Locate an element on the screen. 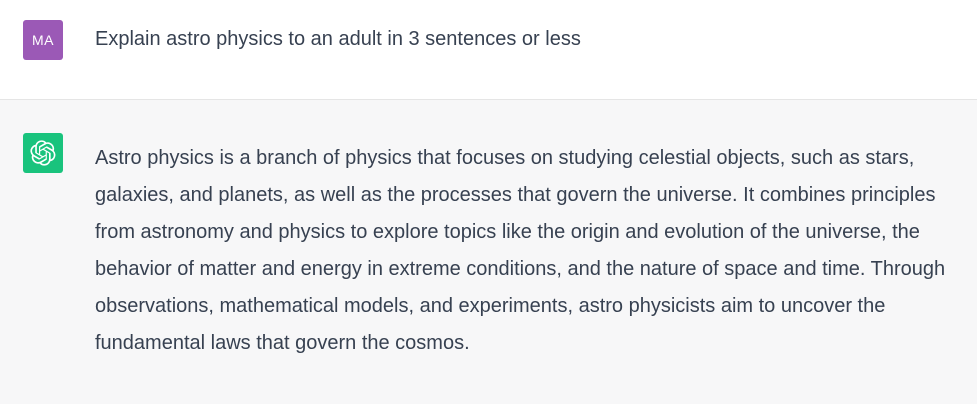  openai-logo-icon is located at coordinates (43, 153).